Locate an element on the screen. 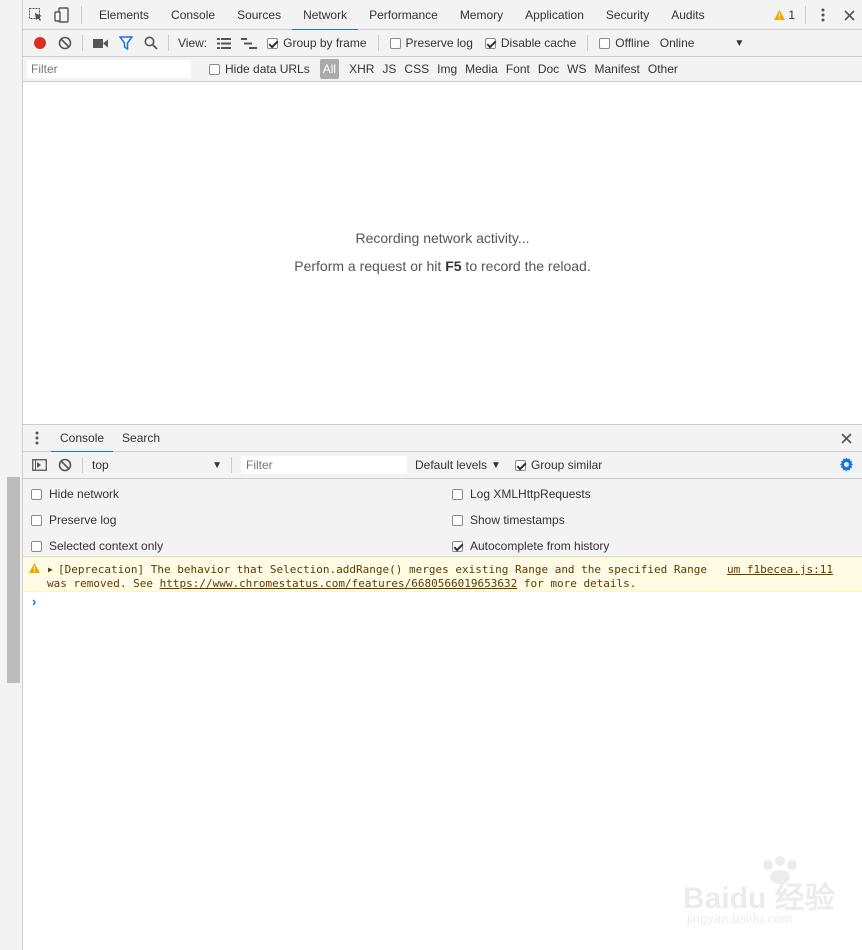  filter-type-all: All is located at coordinates (329, 69).